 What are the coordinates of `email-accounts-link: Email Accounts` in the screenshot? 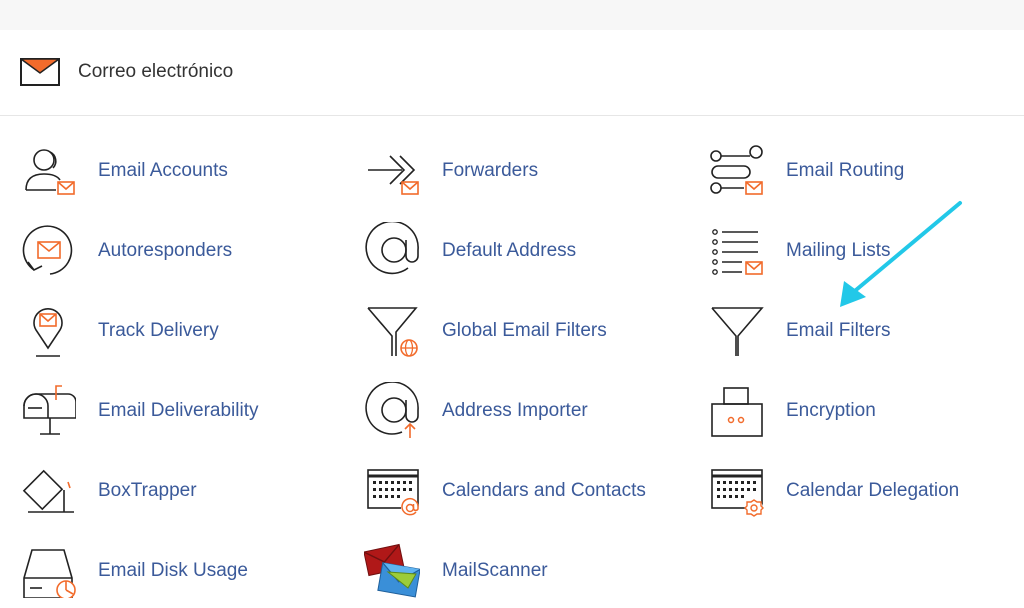 It's located at (170, 170).